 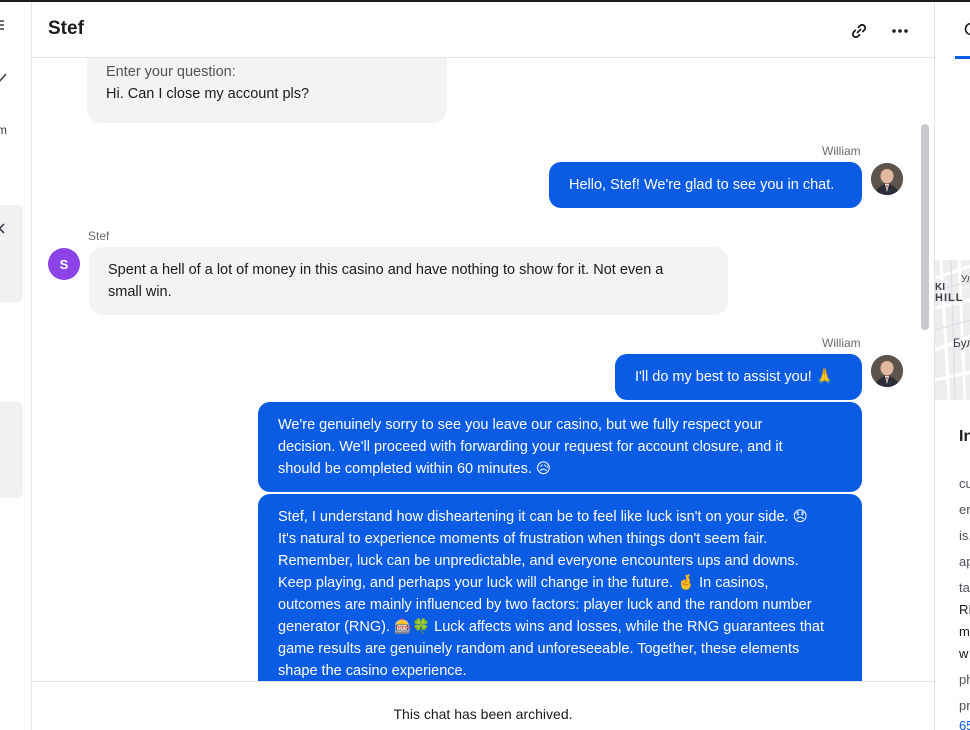 I want to click on info-fragment: m, so click(x=964, y=631).